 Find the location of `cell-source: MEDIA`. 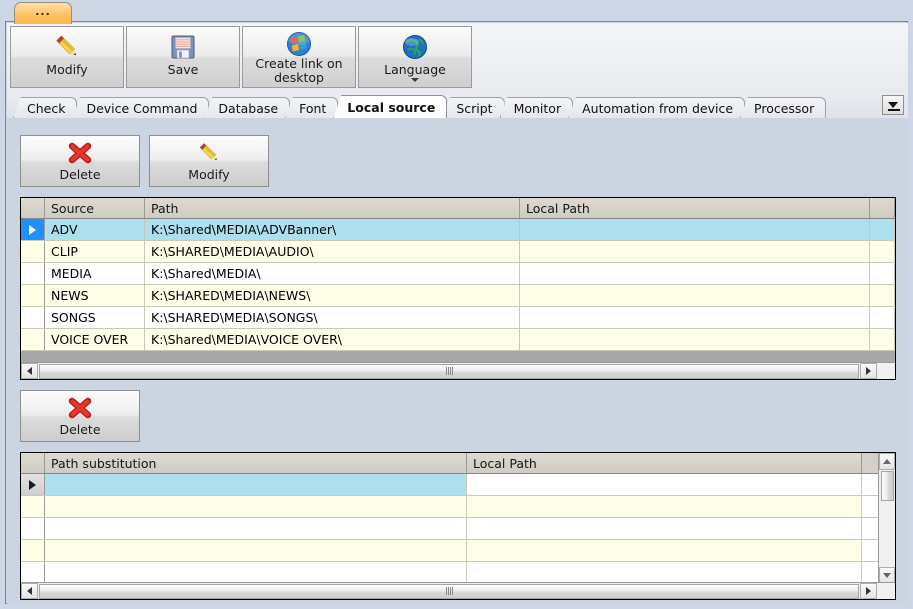

cell-source: MEDIA is located at coordinates (95, 273).